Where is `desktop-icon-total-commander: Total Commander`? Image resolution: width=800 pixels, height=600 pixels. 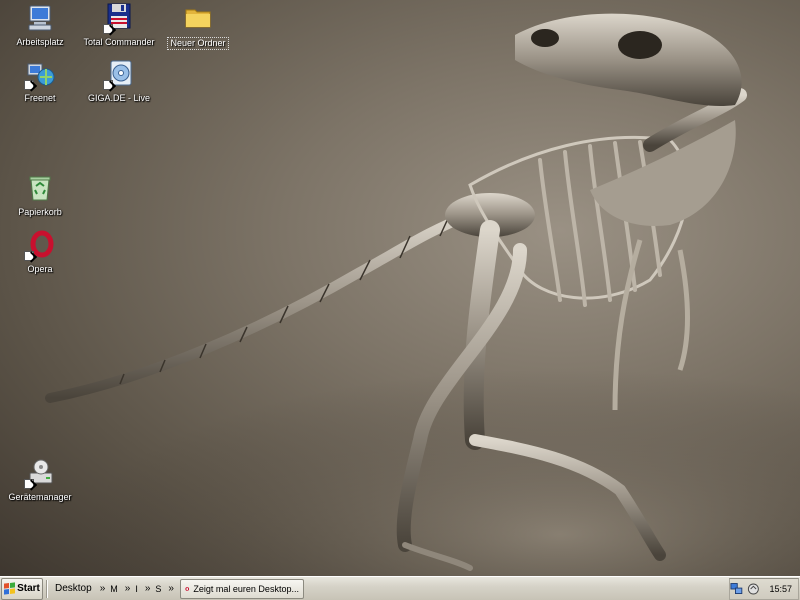
desktop-icon-total-commander: Total Commander is located at coordinates (119, 25).